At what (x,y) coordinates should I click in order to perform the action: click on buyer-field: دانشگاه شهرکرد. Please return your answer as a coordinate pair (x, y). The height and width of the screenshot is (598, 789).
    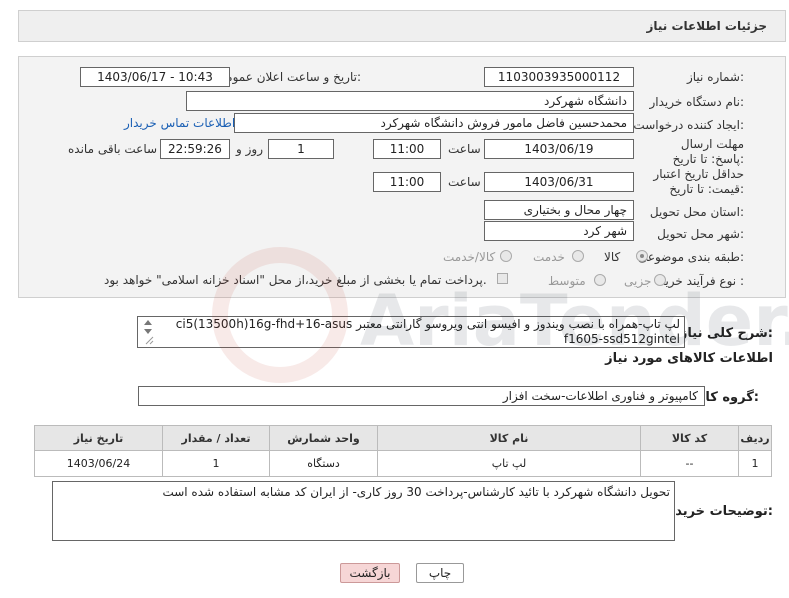
    Looking at the image, I should click on (410, 101).